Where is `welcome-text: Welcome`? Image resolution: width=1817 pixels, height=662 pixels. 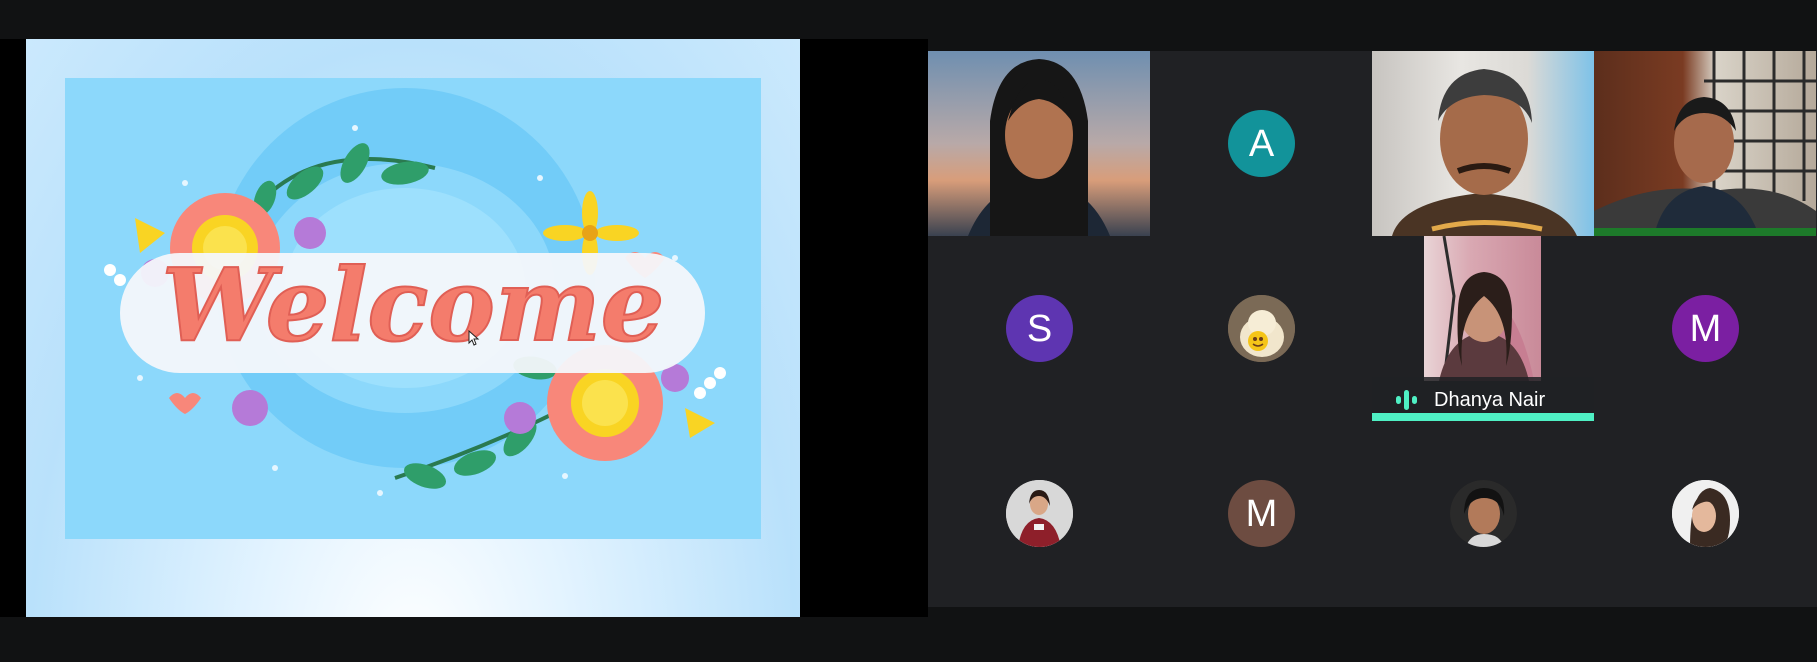 welcome-text: Welcome is located at coordinates (413, 305).